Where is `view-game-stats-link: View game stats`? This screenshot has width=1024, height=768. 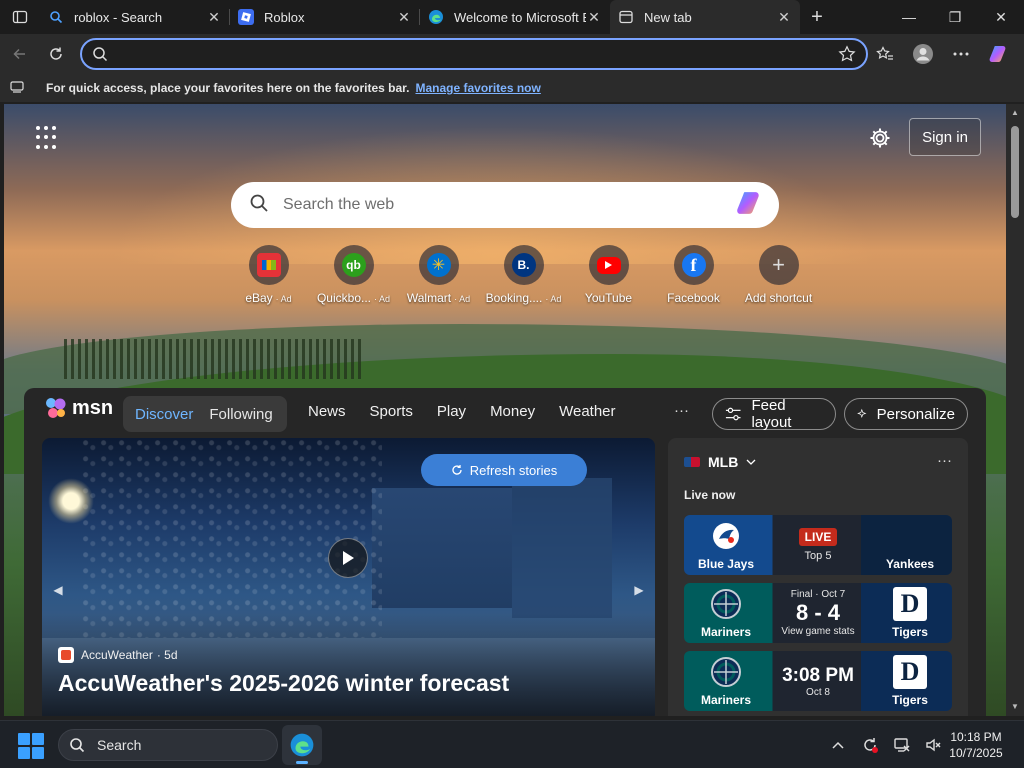 view-game-stats-link: View game stats is located at coordinates (817, 631).